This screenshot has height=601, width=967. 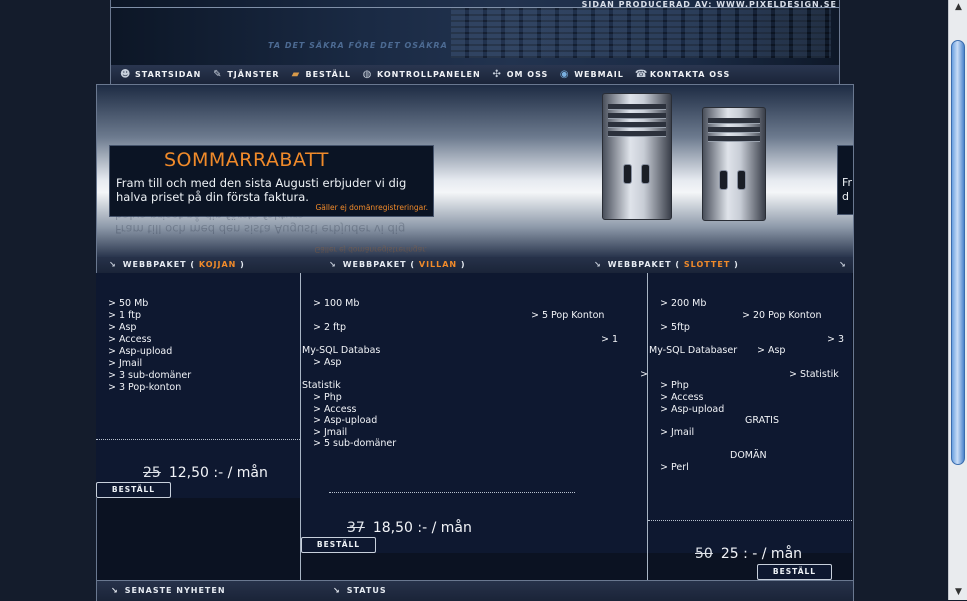 I want to click on price-slottet: 50 25 : - / mån, so click(x=748, y=554).